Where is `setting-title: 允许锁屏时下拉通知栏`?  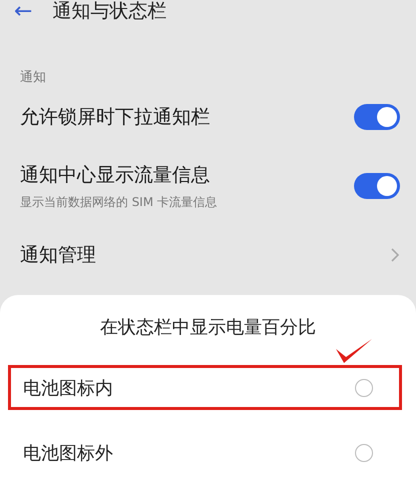 setting-title: 允许锁屏时下拉通知栏 is located at coordinates (115, 117).